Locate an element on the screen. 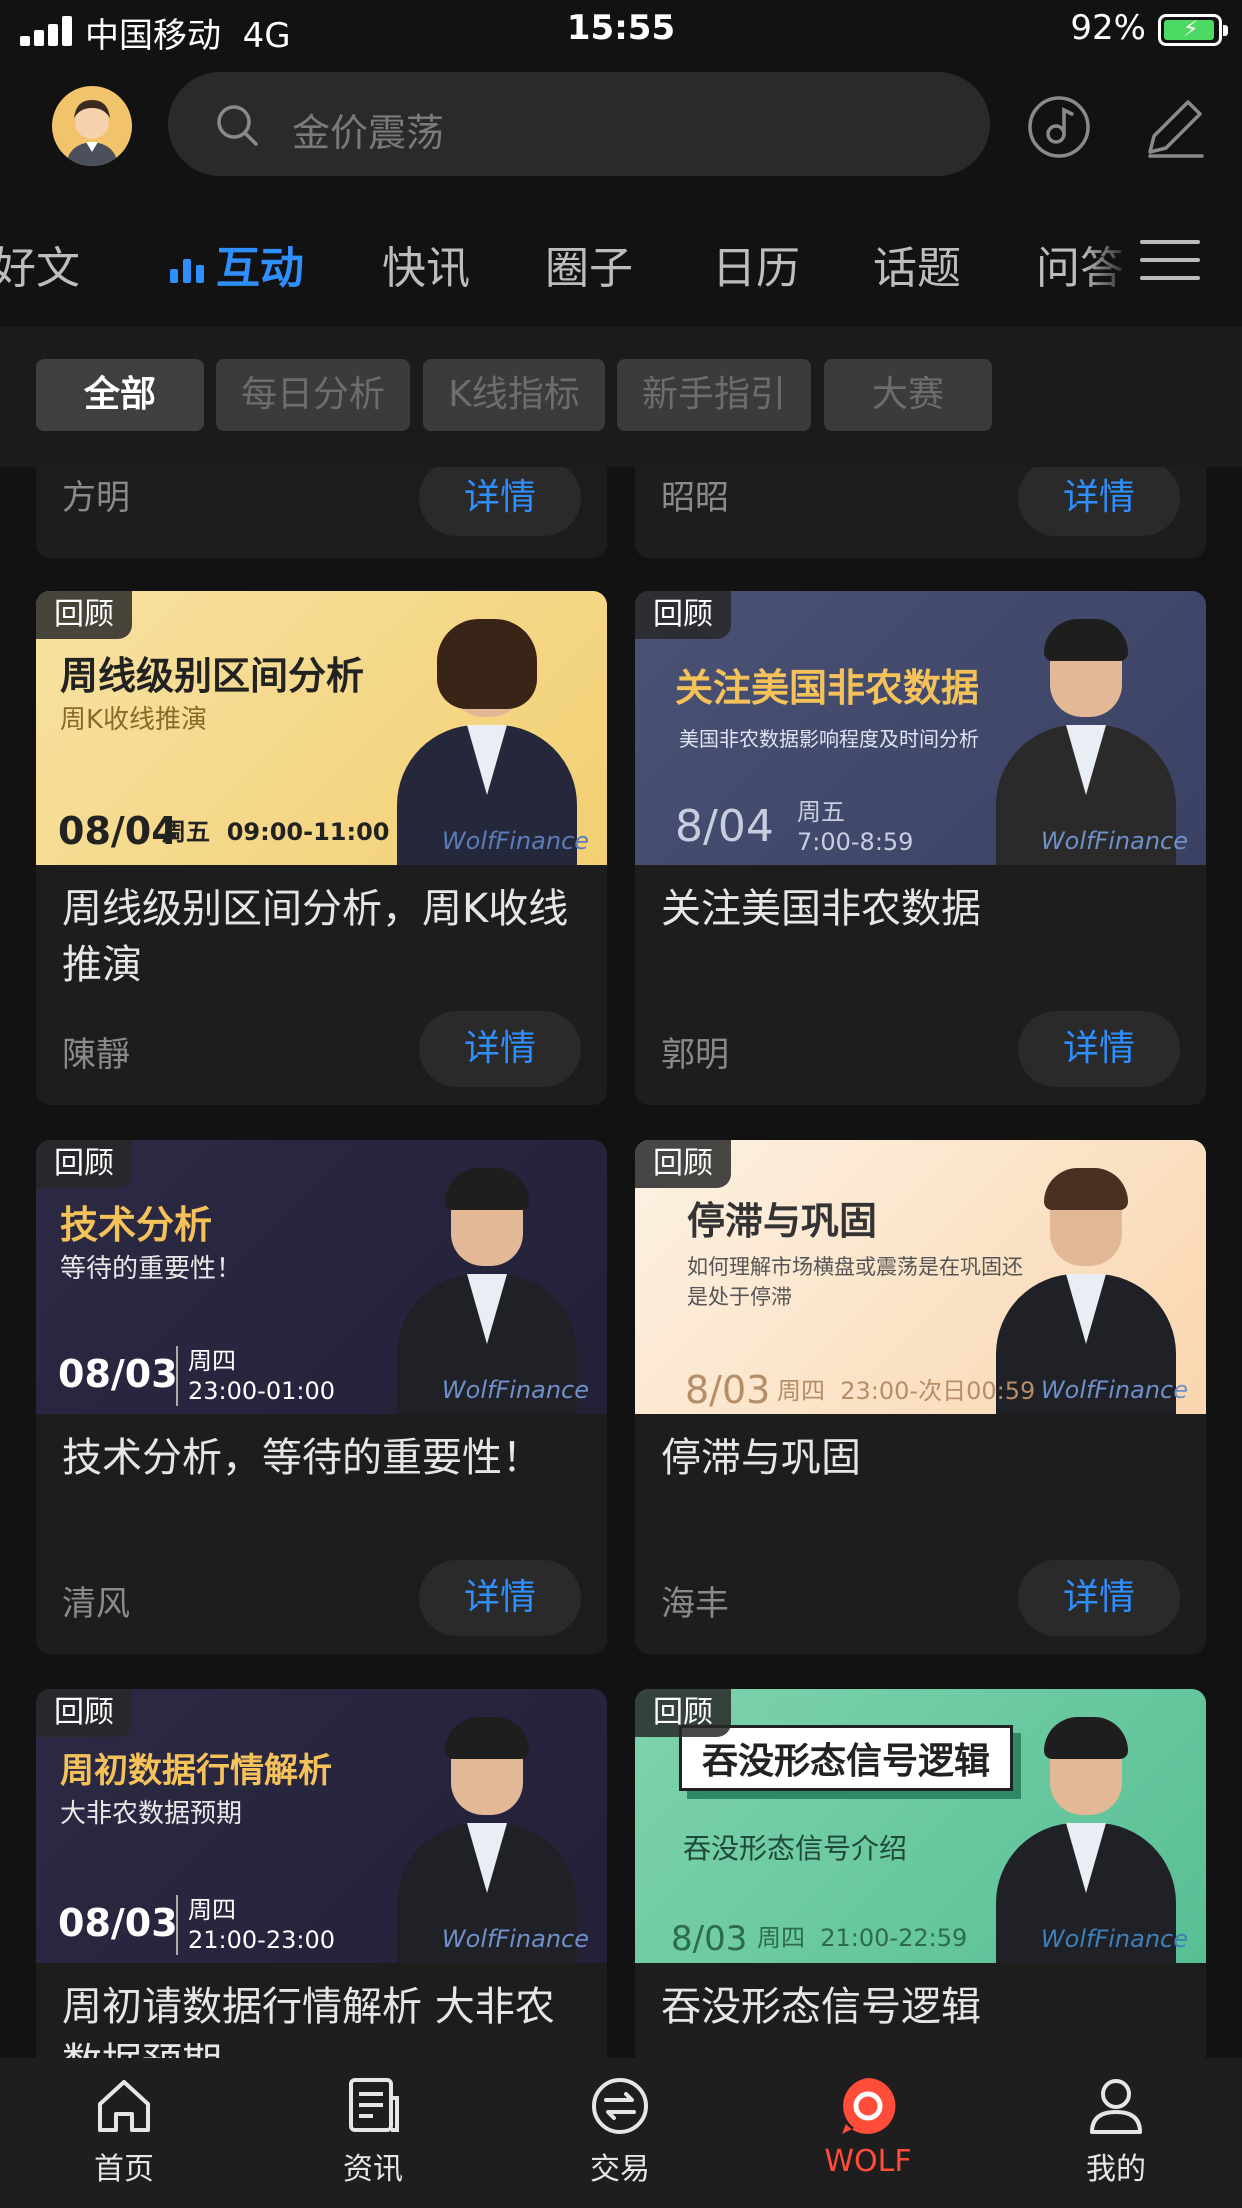 Image resolution: width=1242 pixels, height=2208 pixels. banner-date: 08/04 is located at coordinates (118, 831).